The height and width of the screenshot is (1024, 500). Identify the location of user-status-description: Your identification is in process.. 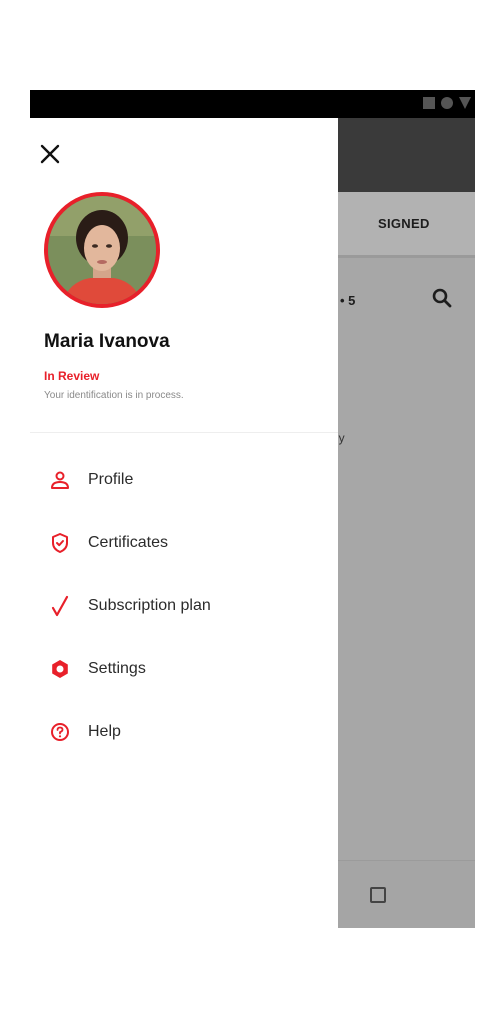
(114, 395).